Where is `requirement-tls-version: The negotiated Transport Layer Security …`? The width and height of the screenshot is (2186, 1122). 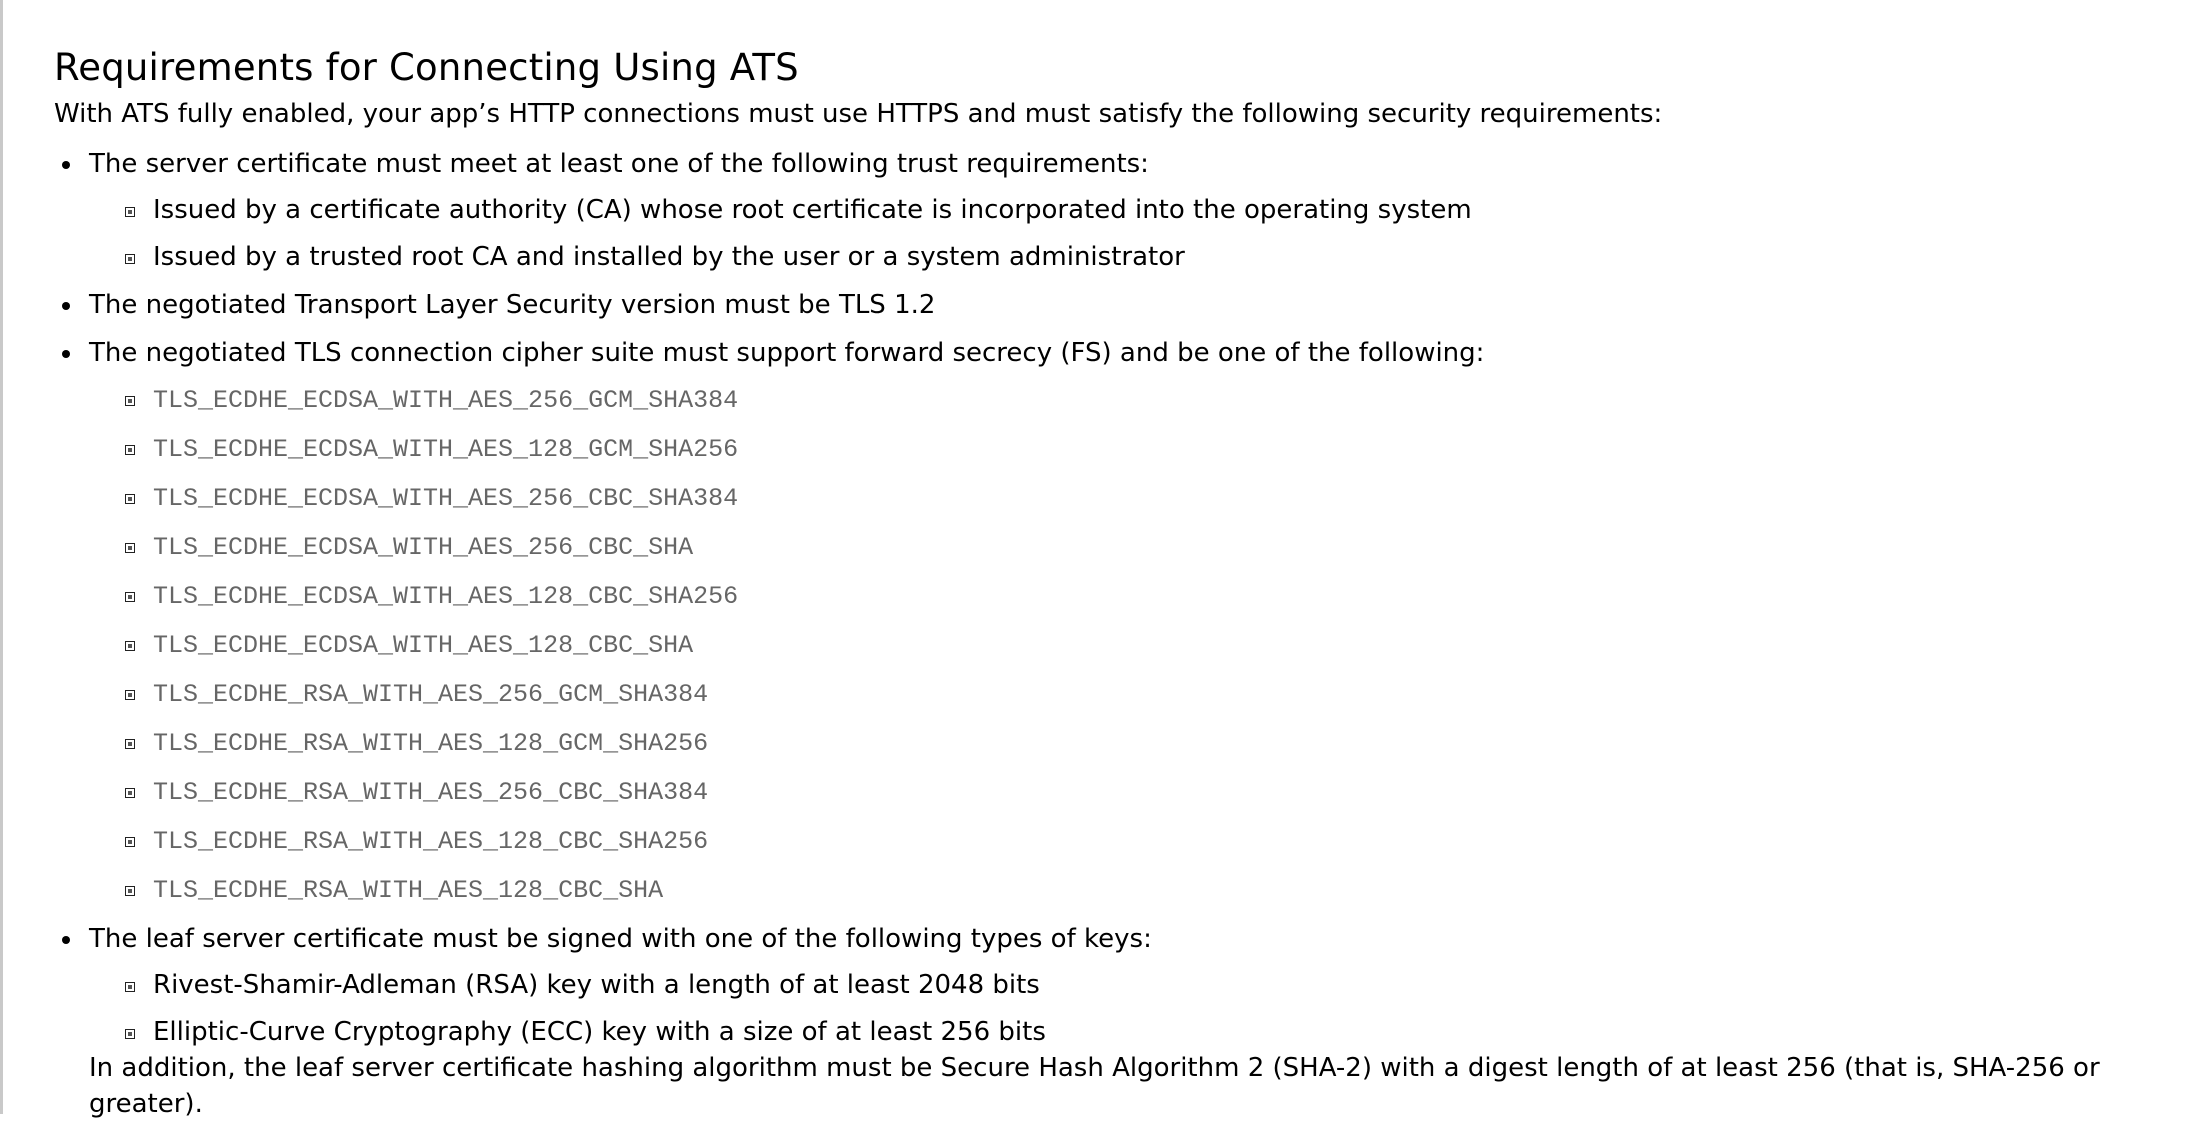
requirement-tls-version: The negotiated Transport Layer Security … is located at coordinates (1114, 305).